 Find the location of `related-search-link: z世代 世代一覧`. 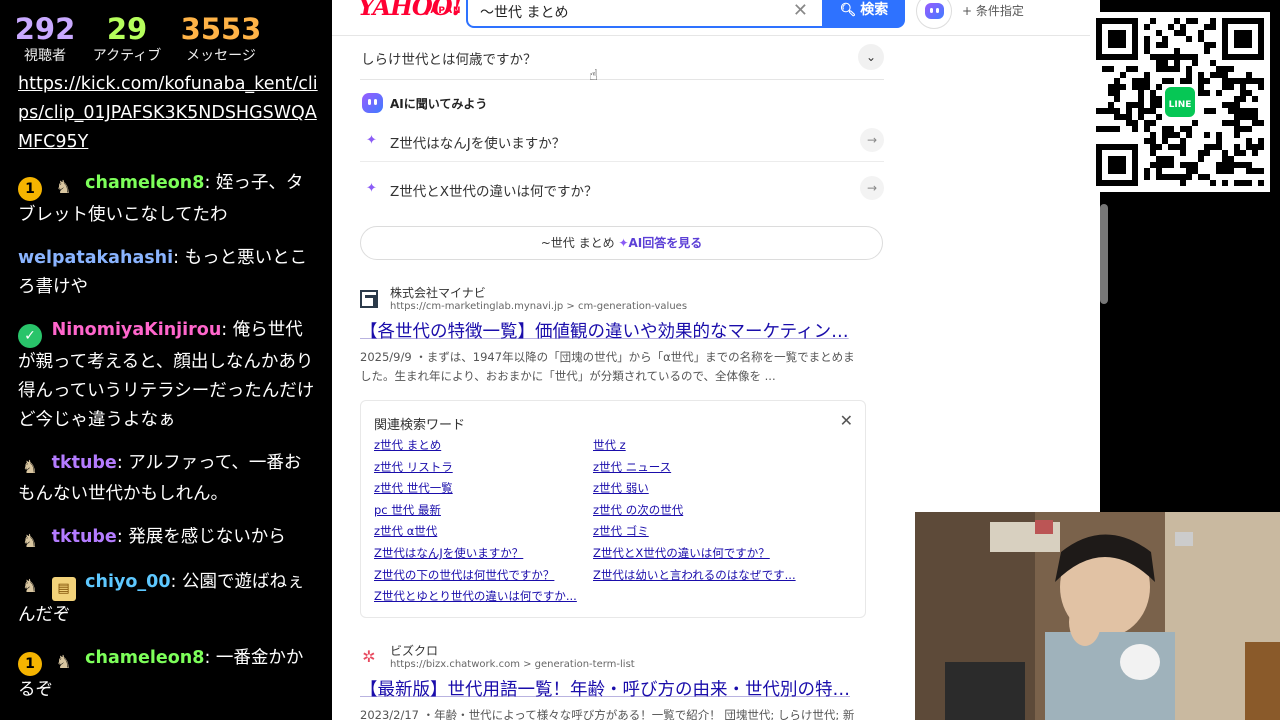

related-search-link: z世代 世代一覧 is located at coordinates (413, 488).